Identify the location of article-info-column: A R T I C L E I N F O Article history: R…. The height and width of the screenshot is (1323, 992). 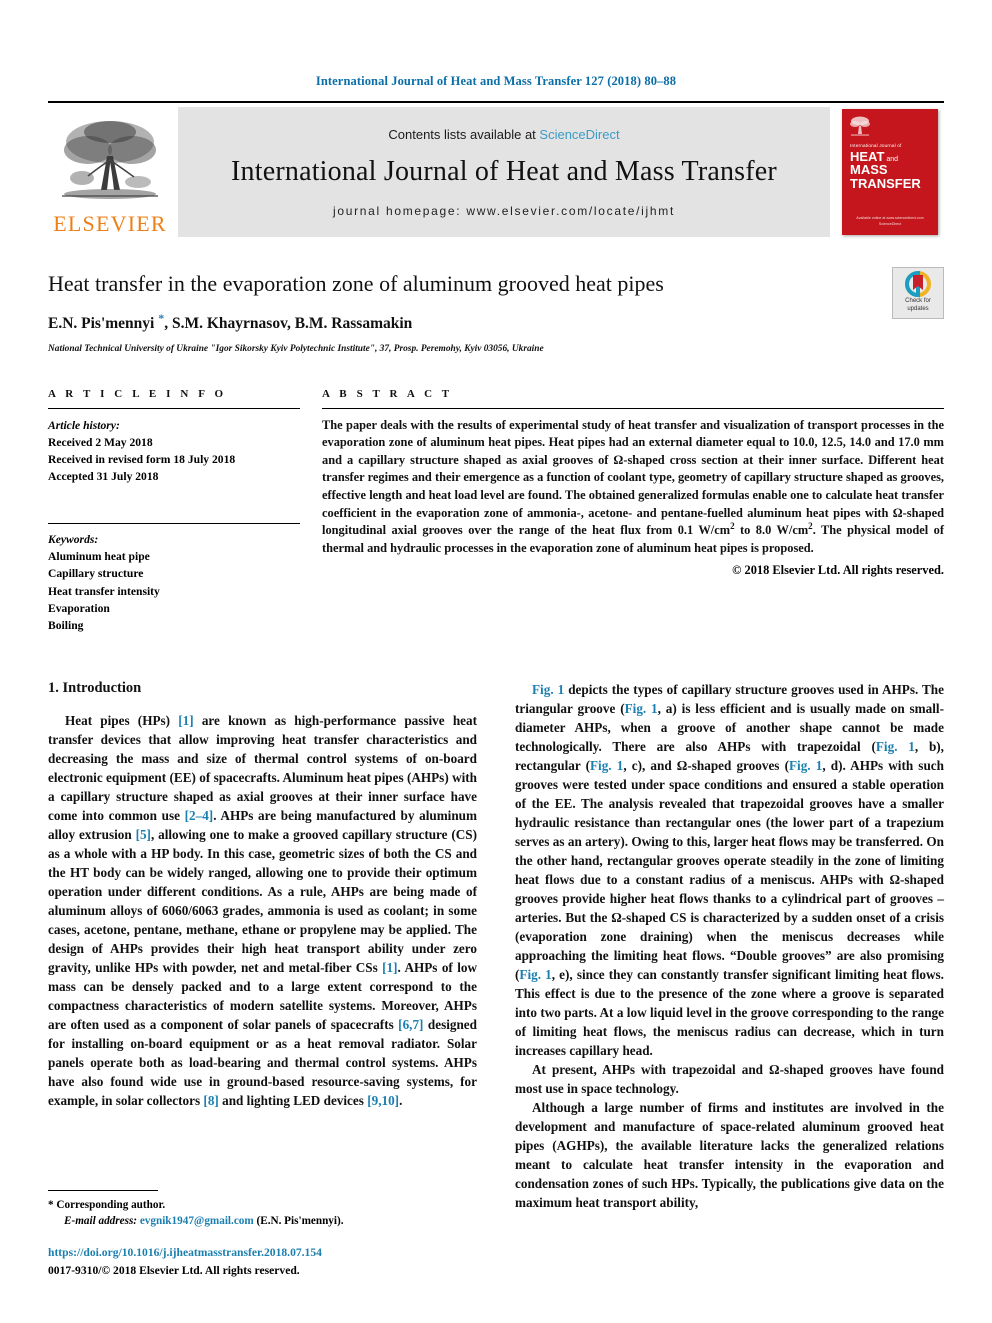
(174, 511).